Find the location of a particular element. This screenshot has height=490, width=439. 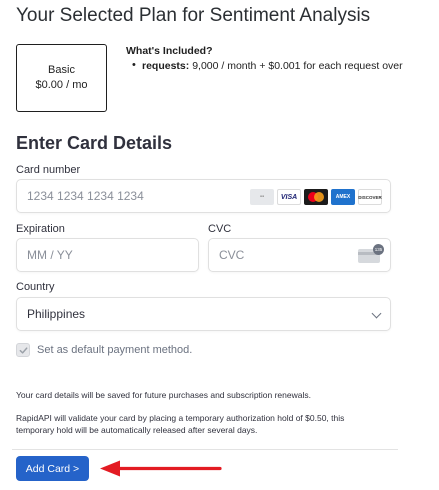

add-card-button: Add Card > is located at coordinates (52, 468).